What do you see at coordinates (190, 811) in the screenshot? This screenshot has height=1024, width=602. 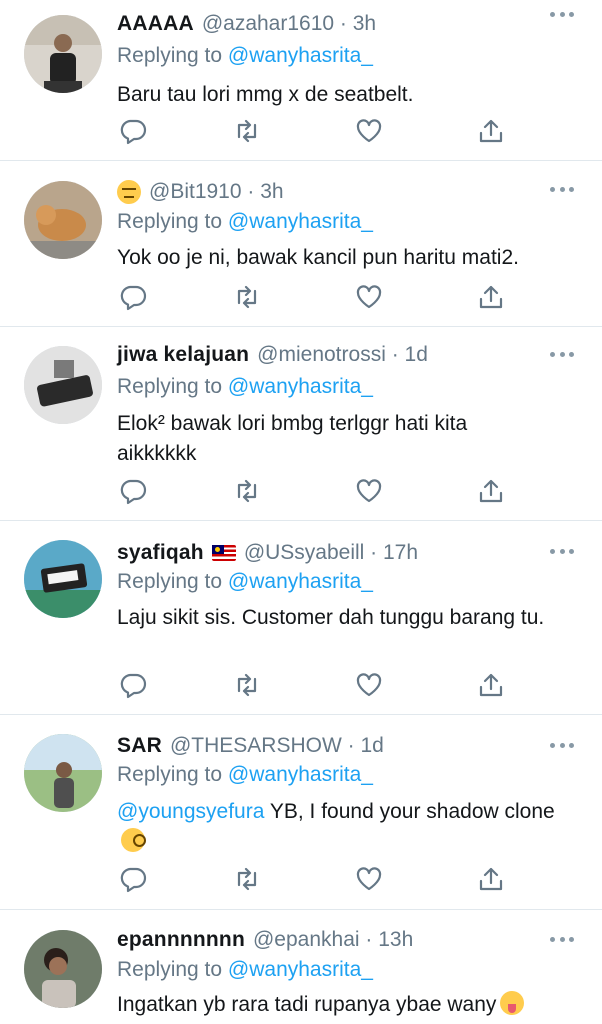 I see `mention-link: @youngsyefura` at bounding box center [190, 811].